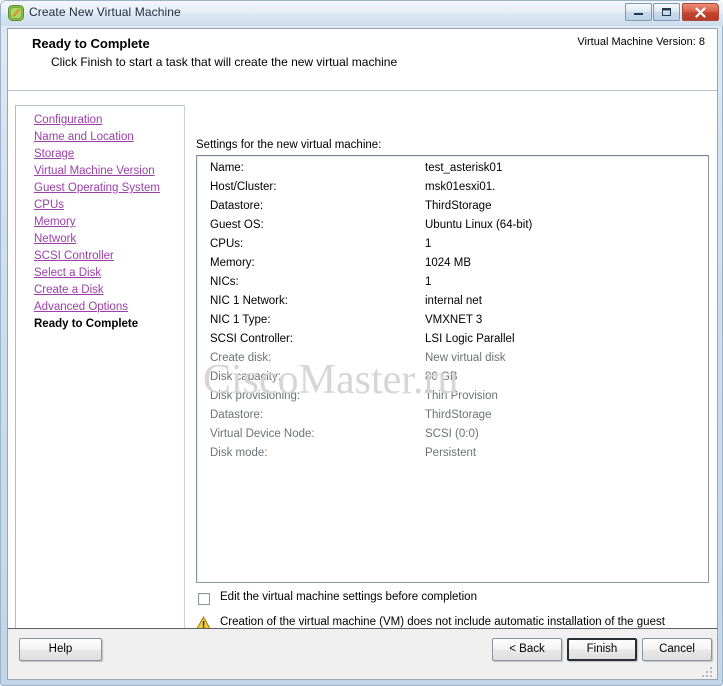 The width and height of the screenshot is (723, 686). Describe the element at coordinates (464, 168) in the screenshot. I see `settings-row-value: test_asterisk01` at that location.